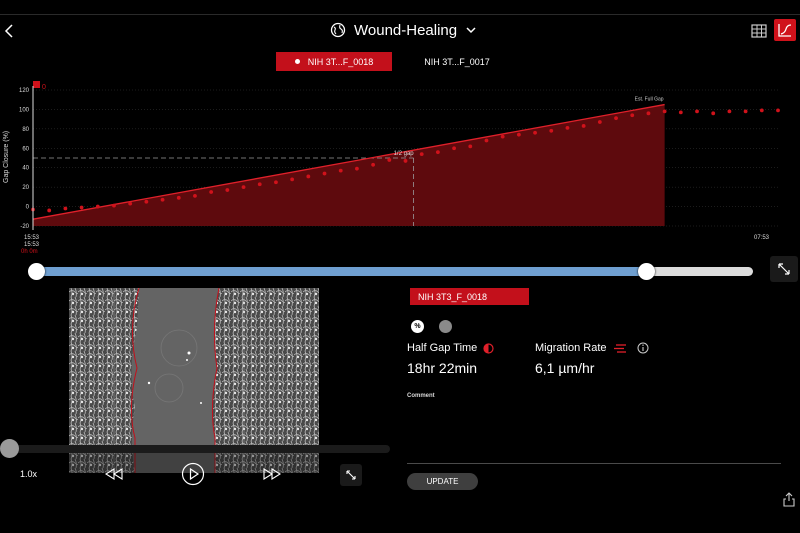 The image size is (800, 533). I want to click on playback-speed: 1.0x, so click(28, 474).